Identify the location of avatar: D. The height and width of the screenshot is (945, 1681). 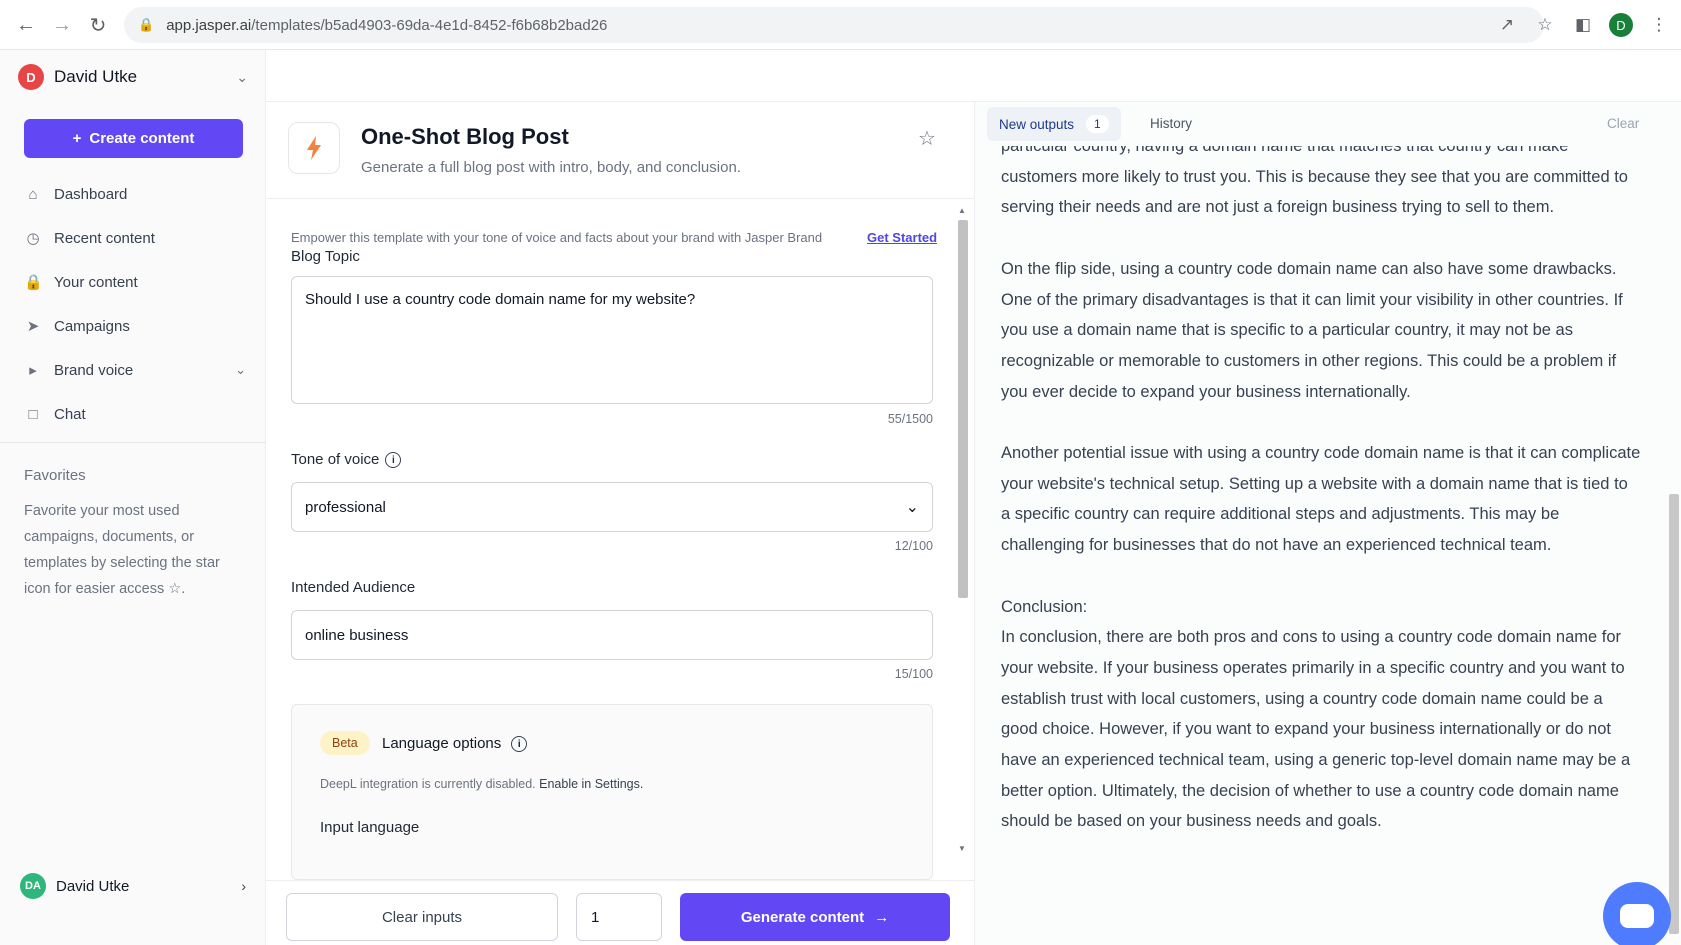
(31, 77).